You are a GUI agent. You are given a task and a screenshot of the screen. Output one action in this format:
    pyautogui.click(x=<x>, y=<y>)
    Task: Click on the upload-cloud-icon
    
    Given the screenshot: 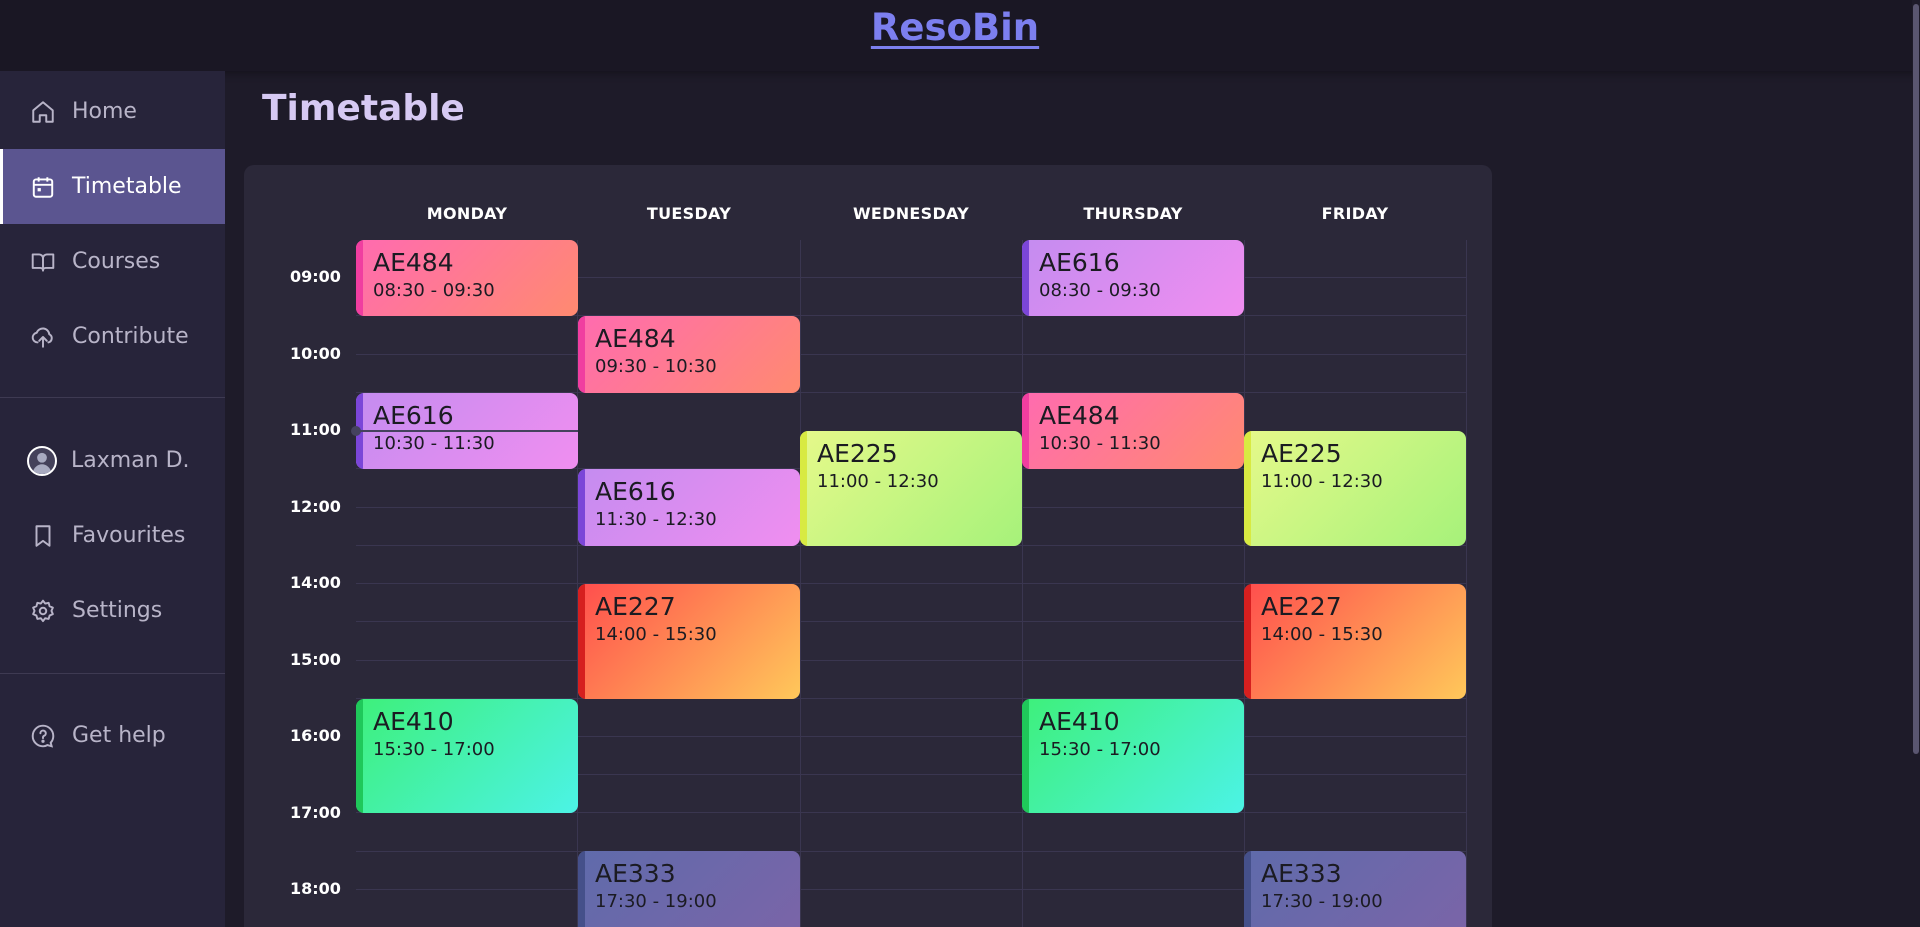 What is the action you would take?
    pyautogui.click(x=43, y=337)
    